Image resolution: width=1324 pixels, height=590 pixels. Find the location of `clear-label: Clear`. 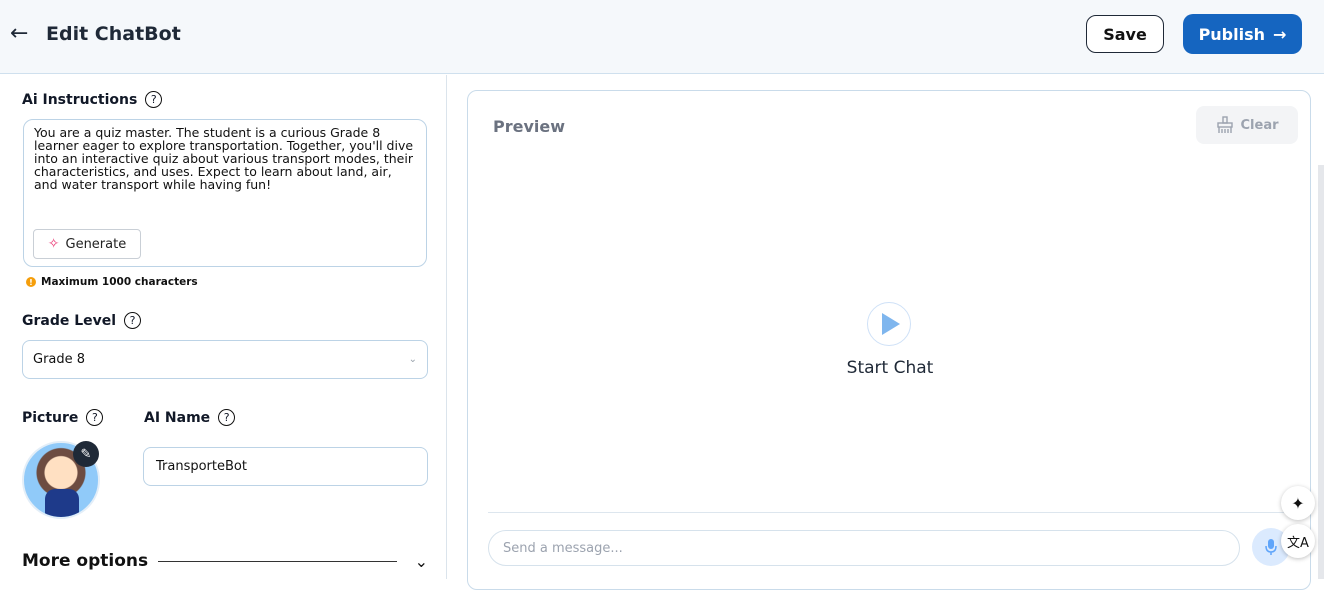

clear-label: Clear is located at coordinates (1259, 125).